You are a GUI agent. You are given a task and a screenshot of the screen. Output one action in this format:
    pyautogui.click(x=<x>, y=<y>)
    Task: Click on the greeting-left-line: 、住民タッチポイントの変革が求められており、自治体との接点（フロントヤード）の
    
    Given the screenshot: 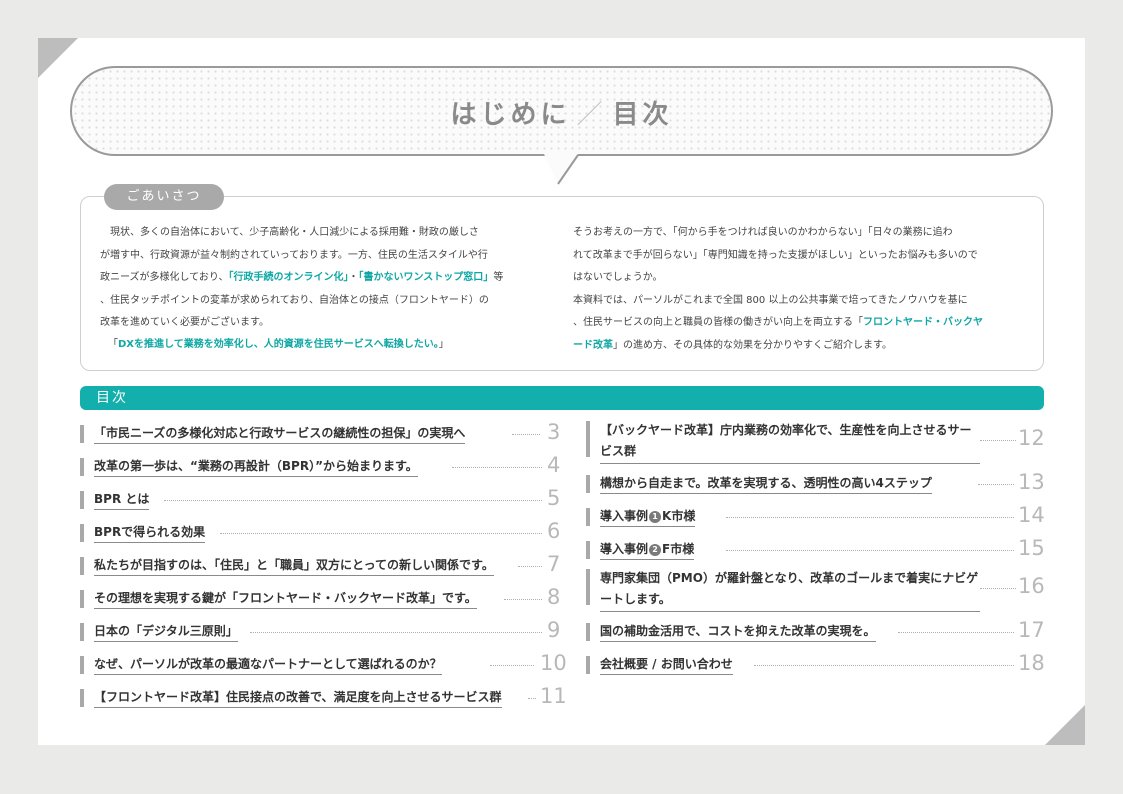 What is the action you would take?
    pyautogui.click(x=294, y=300)
    